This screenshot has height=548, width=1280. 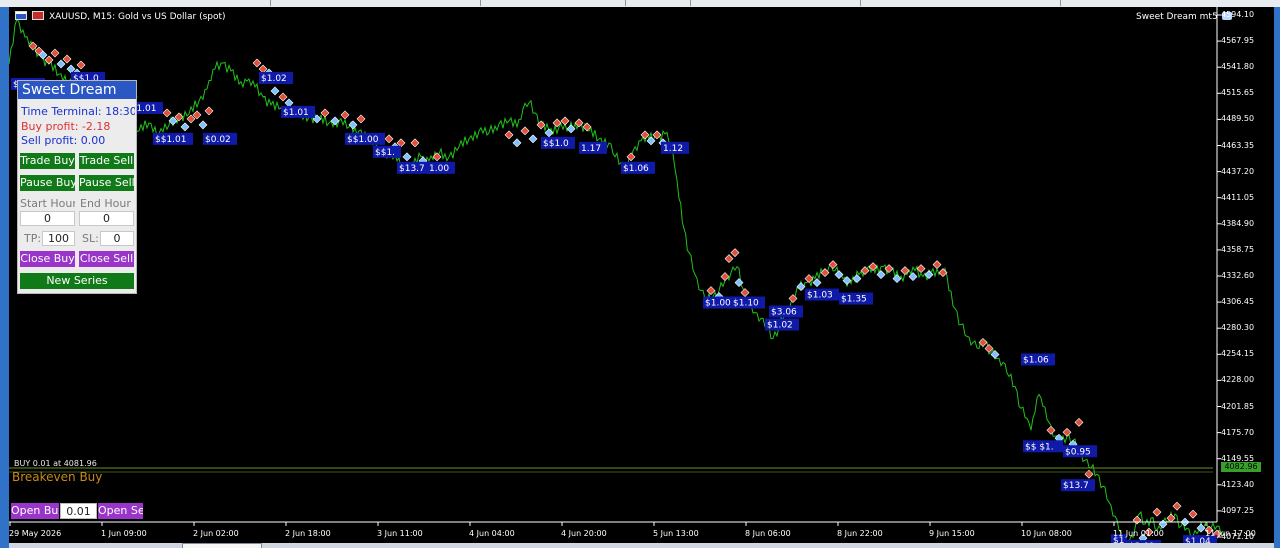 What do you see at coordinates (673, 149) in the screenshot?
I see `profit-label: 1.12` at bounding box center [673, 149].